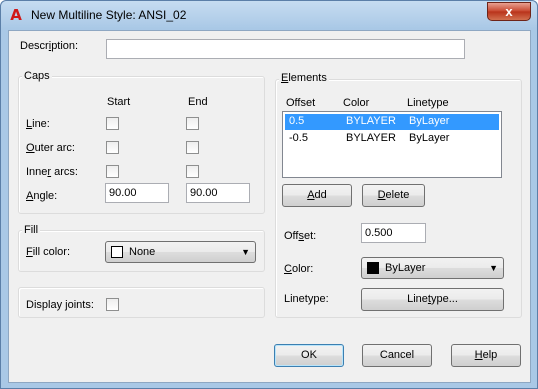 The height and width of the screenshot is (389, 538). What do you see at coordinates (301, 103) in the screenshot?
I see `column-header-offset: Offset` at bounding box center [301, 103].